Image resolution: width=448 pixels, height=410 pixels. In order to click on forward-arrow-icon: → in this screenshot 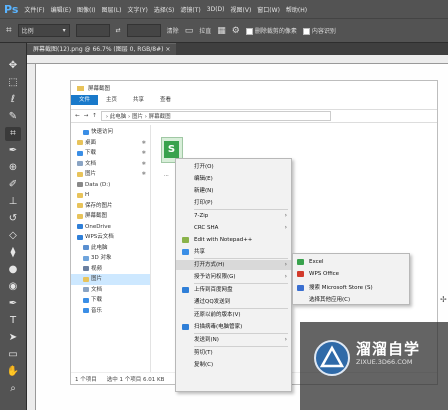, I will do `click(86, 116)`.